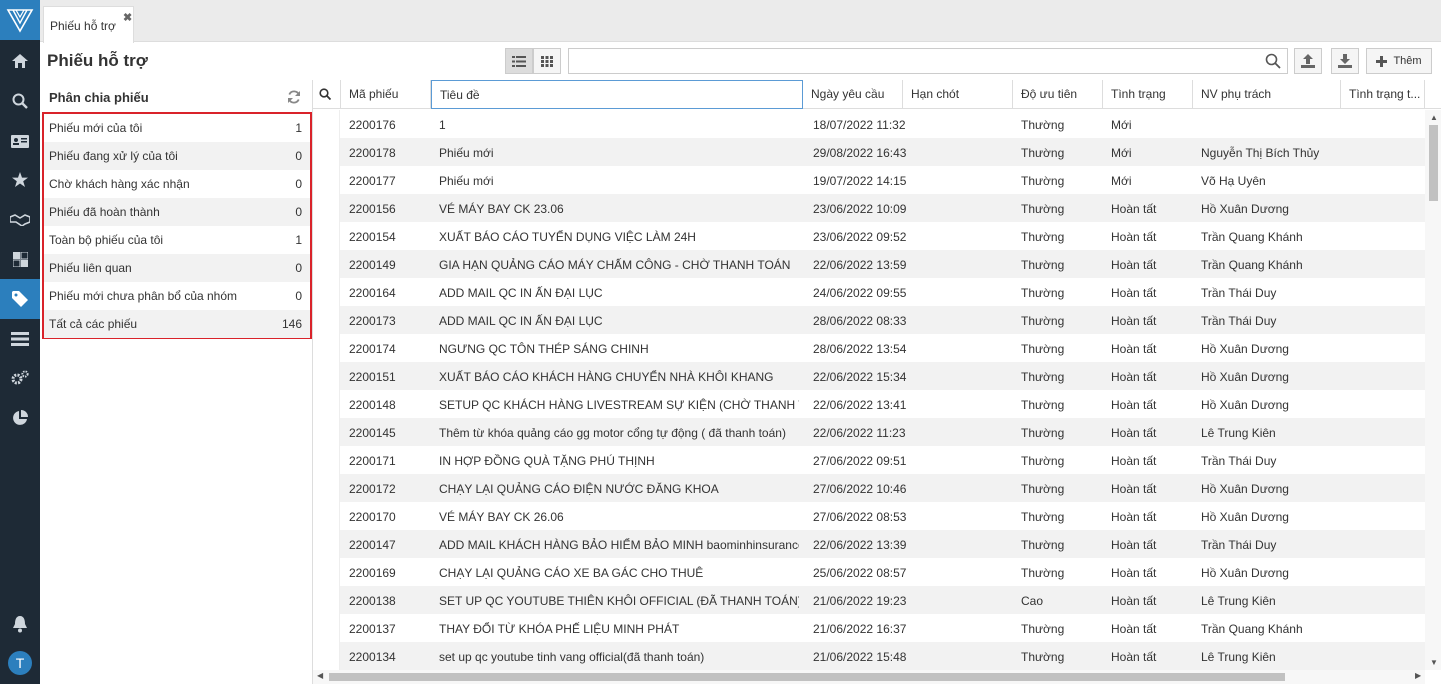  Describe the element at coordinates (617, 94) in the screenshot. I see `column-header-tieu-de: Tiêu đề` at that location.